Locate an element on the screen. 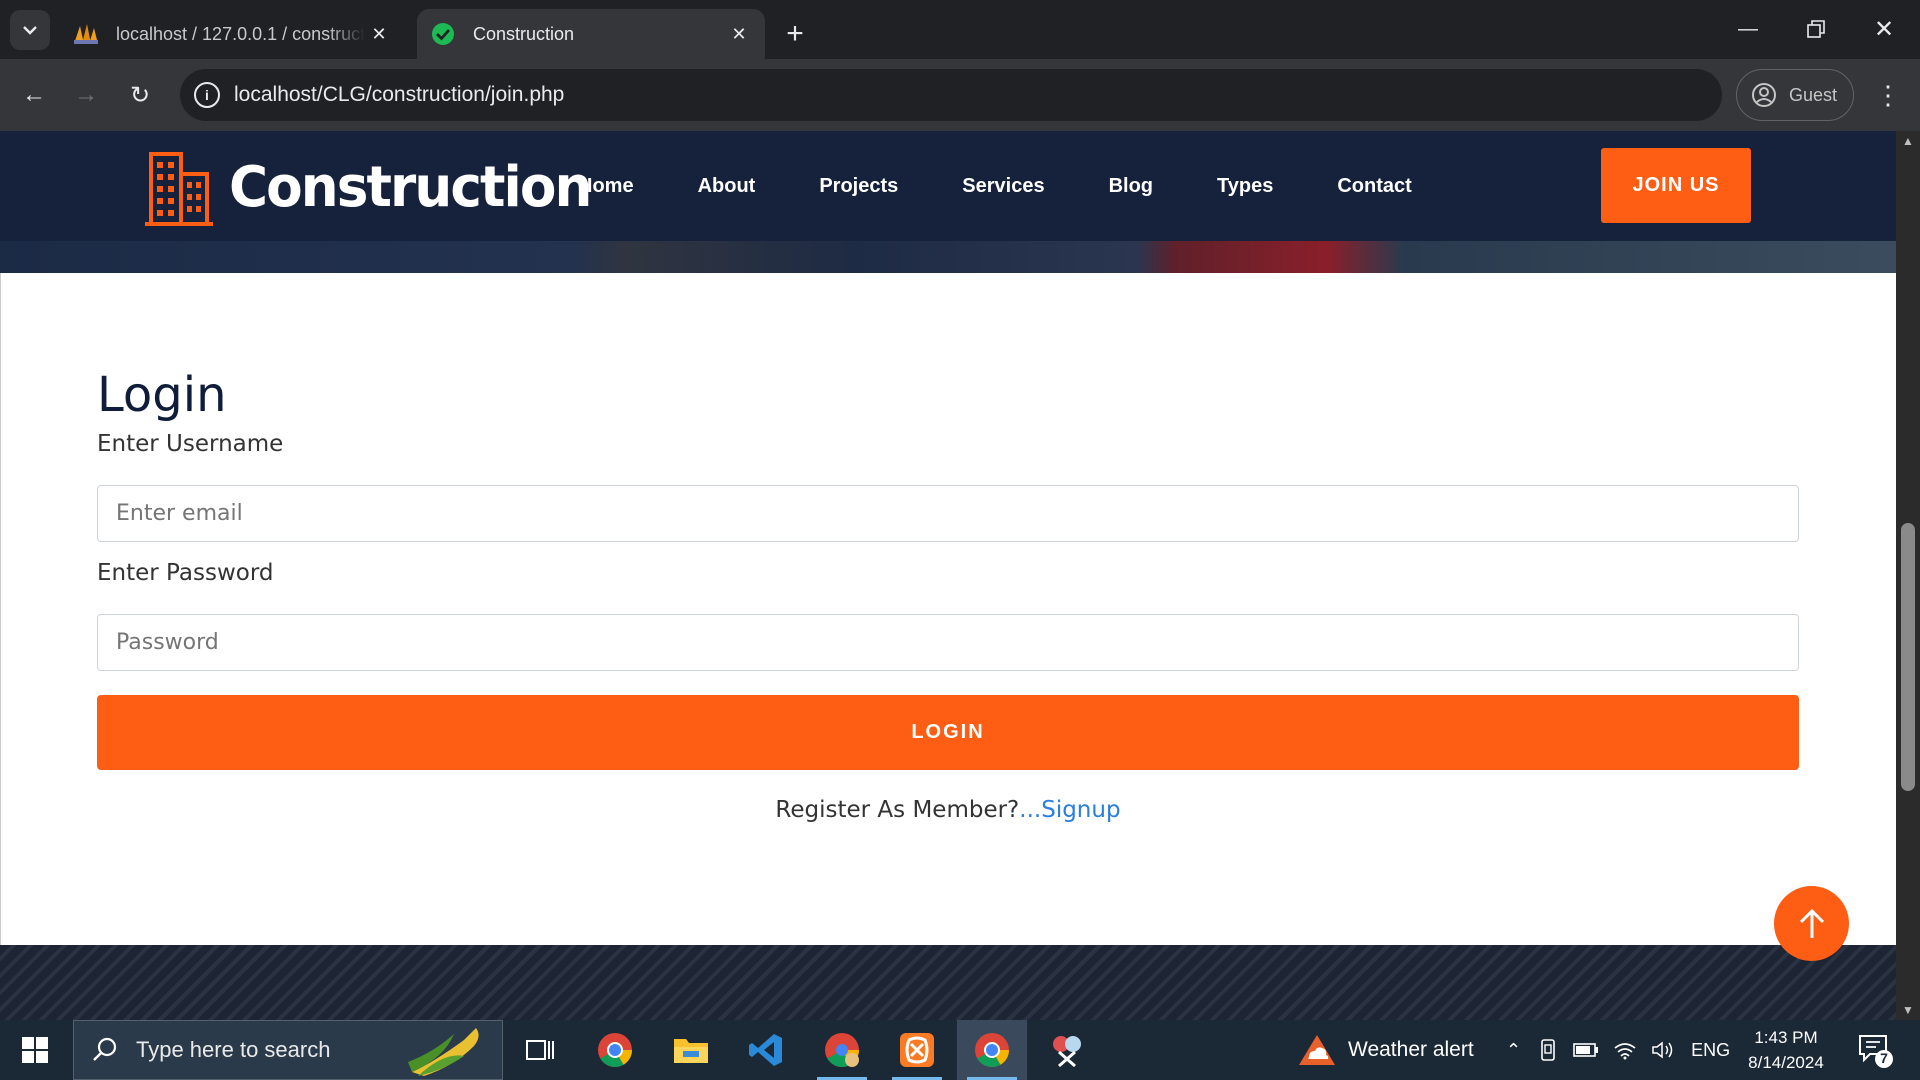 This screenshot has height=1080, width=1920. browser-menu-button: ⋮ is located at coordinates (1888, 95).